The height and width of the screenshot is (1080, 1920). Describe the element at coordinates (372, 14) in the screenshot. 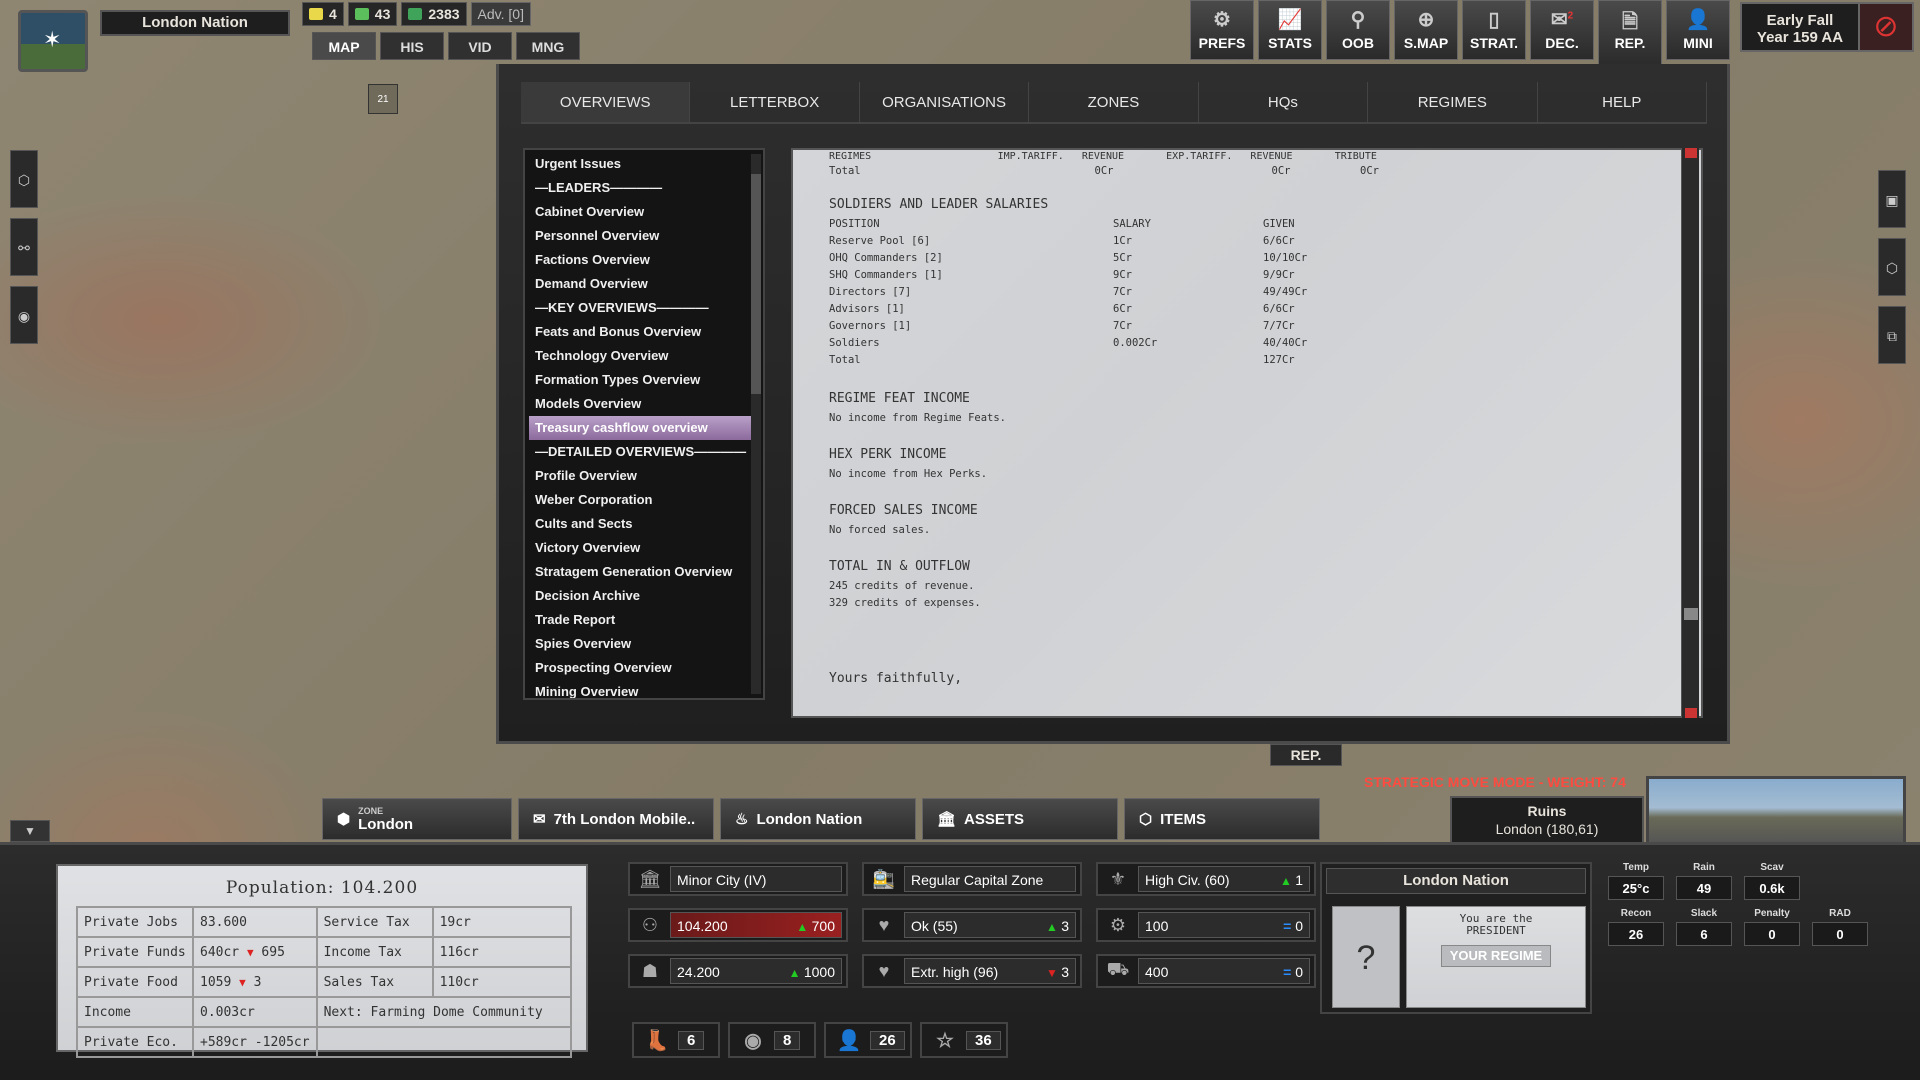

I see `resource-manpower: 43` at that location.